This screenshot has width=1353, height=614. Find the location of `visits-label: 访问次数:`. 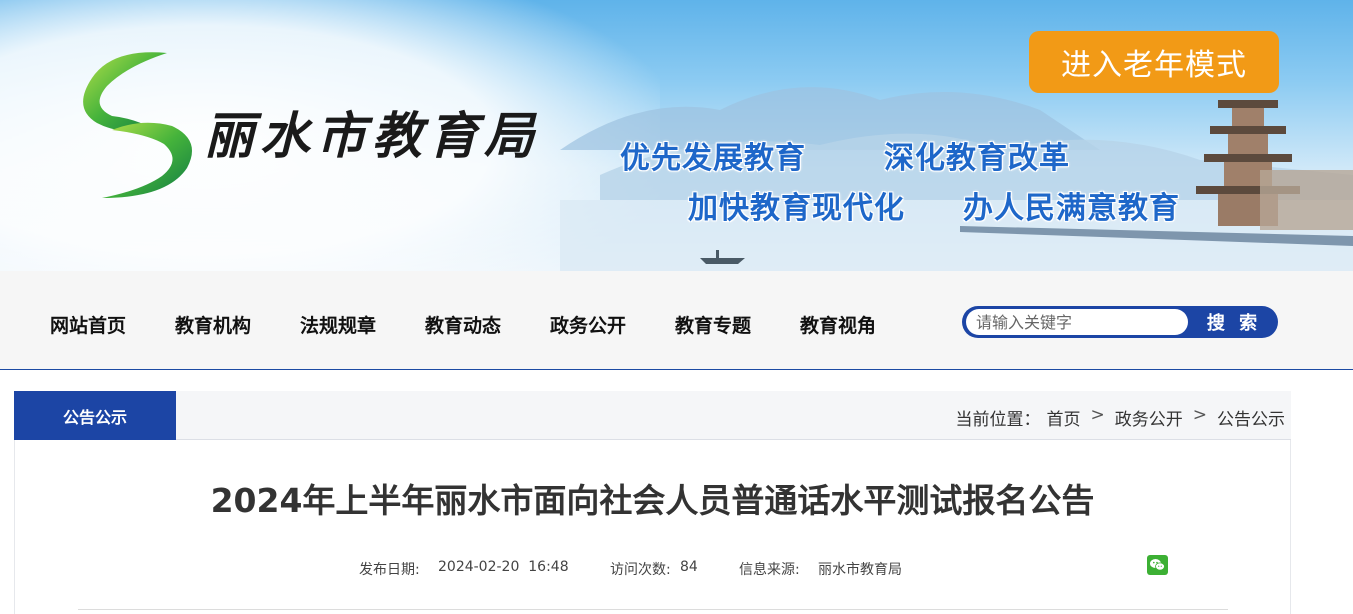

visits-label: 访问次数: is located at coordinates (640, 570).